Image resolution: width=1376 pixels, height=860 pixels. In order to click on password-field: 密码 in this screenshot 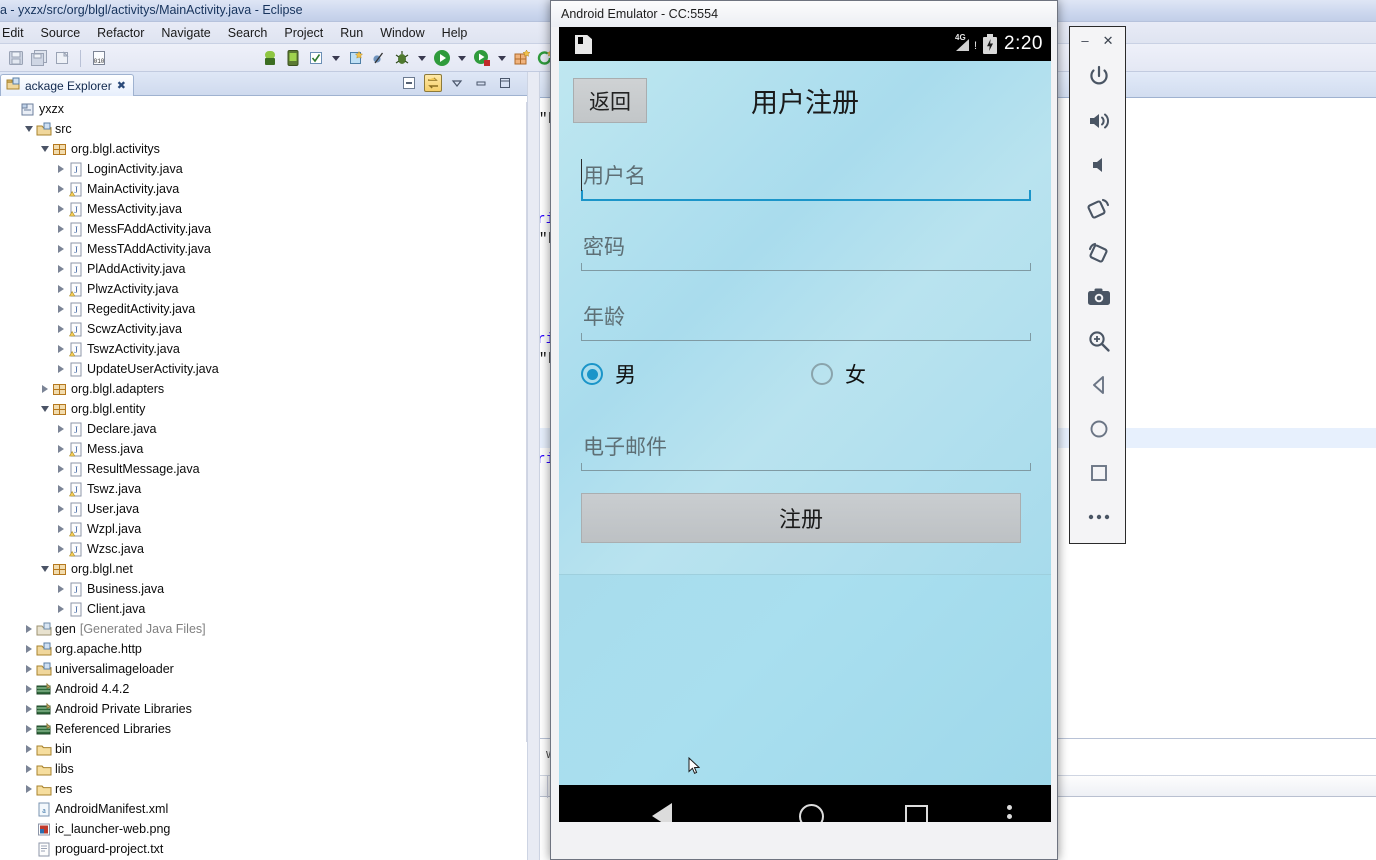, I will do `click(806, 246)`.